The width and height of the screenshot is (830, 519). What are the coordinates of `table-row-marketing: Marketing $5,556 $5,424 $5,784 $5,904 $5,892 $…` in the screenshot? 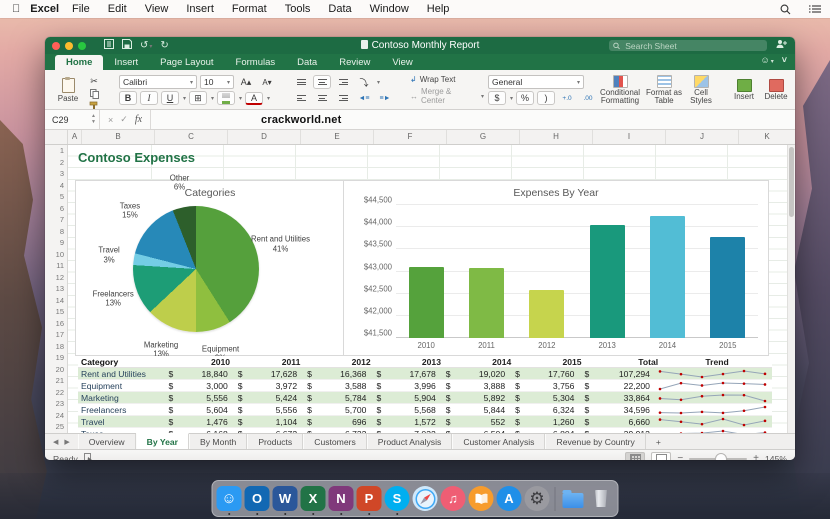 It's located at (425, 398).